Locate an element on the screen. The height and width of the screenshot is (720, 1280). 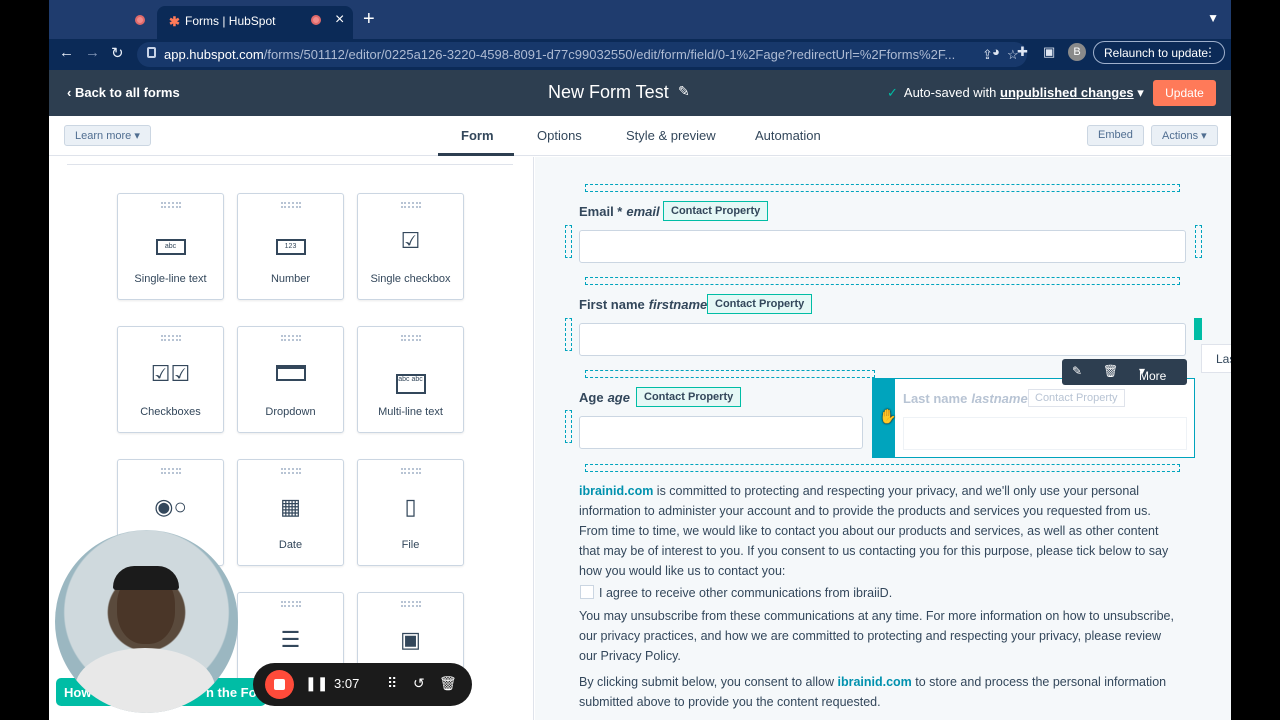
back-to-forms-link: ‹ Back to all forms is located at coordinates (123, 92).